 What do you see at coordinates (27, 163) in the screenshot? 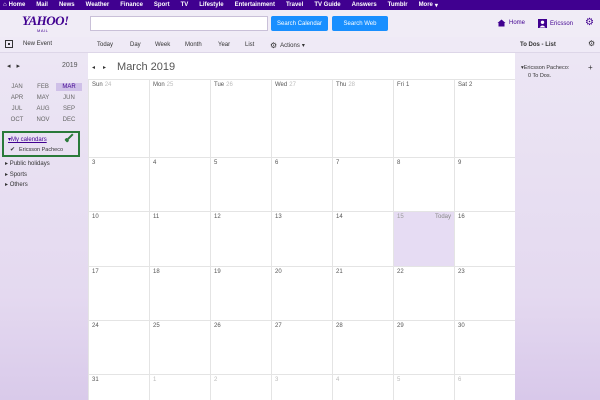
I see `calendar-group-public-holidays: ▸ Public holidays` at bounding box center [27, 163].